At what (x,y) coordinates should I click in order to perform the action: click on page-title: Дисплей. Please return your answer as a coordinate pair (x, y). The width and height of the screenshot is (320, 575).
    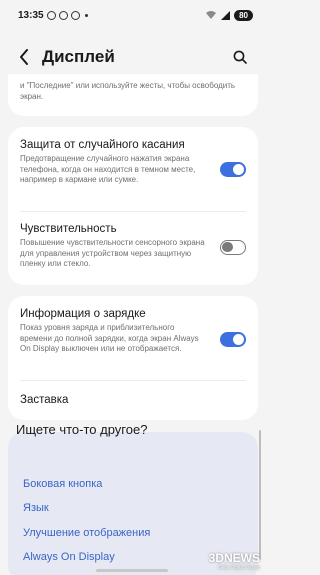
    Looking at the image, I should click on (78, 56).